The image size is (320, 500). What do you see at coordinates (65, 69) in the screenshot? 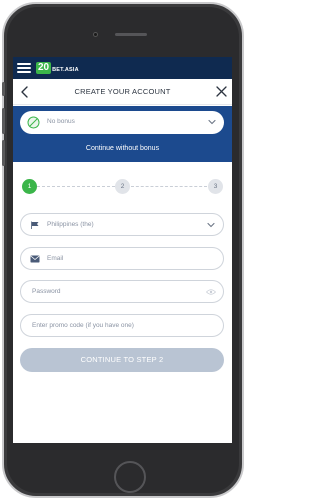
I see `logo-text: BET.ASIA` at bounding box center [65, 69].